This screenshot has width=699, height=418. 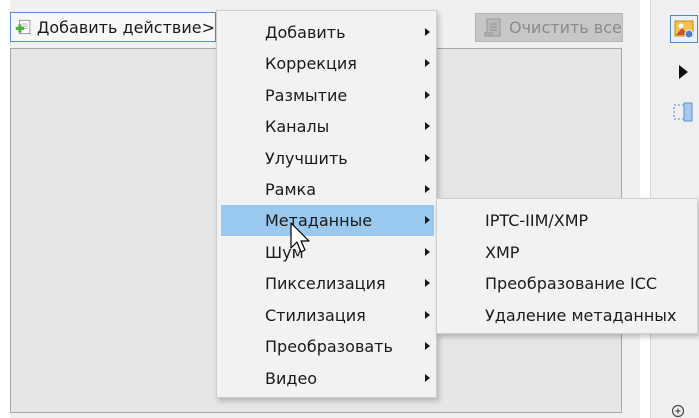 I want to click on menu-item-label: Пикселизация, so click(x=325, y=283).